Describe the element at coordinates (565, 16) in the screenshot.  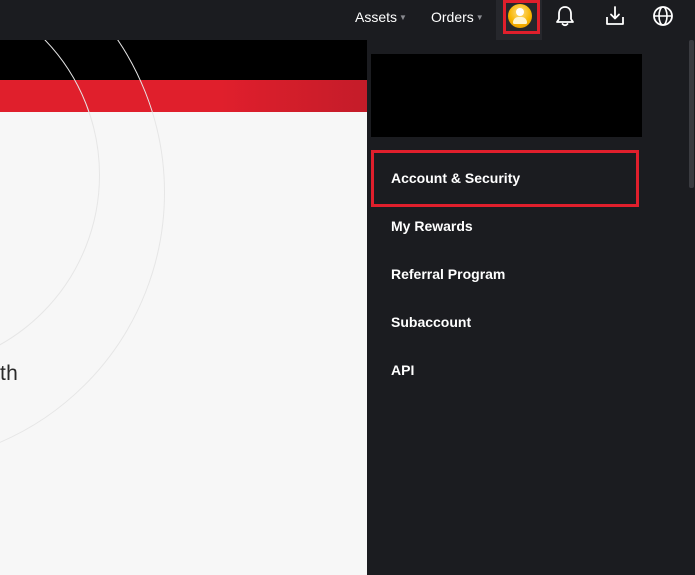
I see `bell-icon` at that location.